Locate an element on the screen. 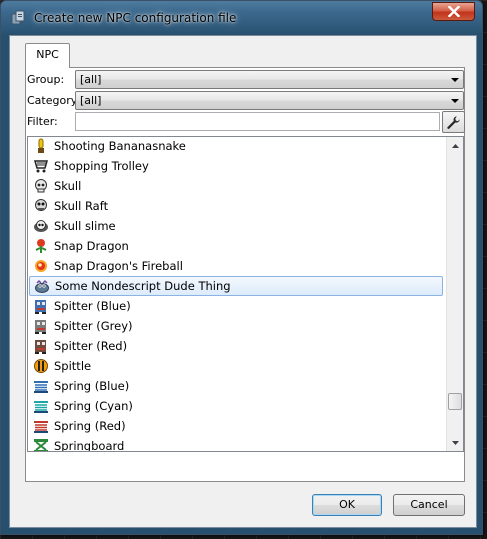 The height and width of the screenshot is (539, 487). list-item-label: Some Nondescript Dude Thing is located at coordinates (143, 286).